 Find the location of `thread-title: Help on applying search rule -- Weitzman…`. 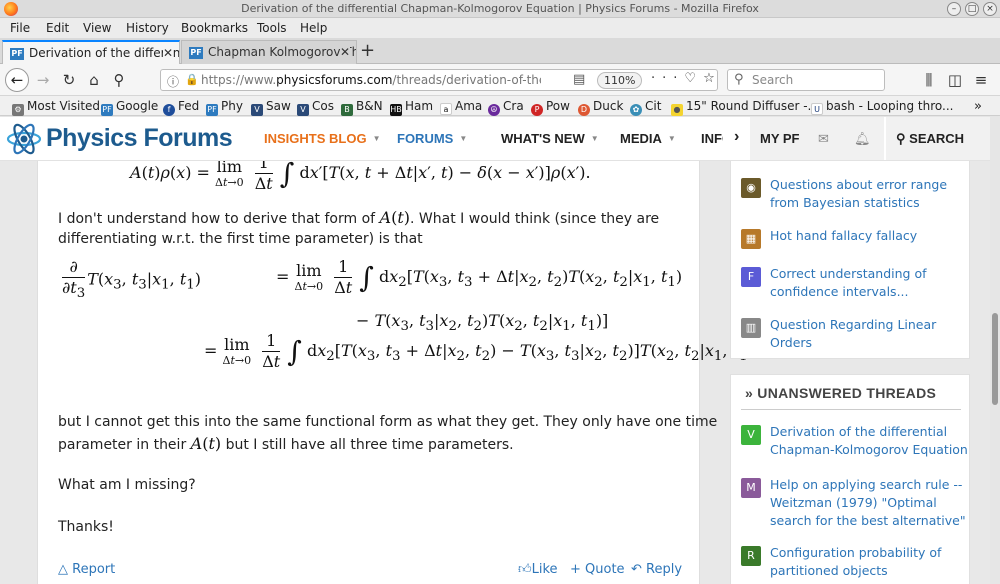

thread-title: Help on applying search rule -- Weitzman… is located at coordinates (870, 503).